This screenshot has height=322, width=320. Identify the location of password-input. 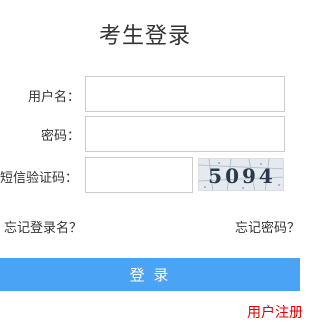
(185, 134).